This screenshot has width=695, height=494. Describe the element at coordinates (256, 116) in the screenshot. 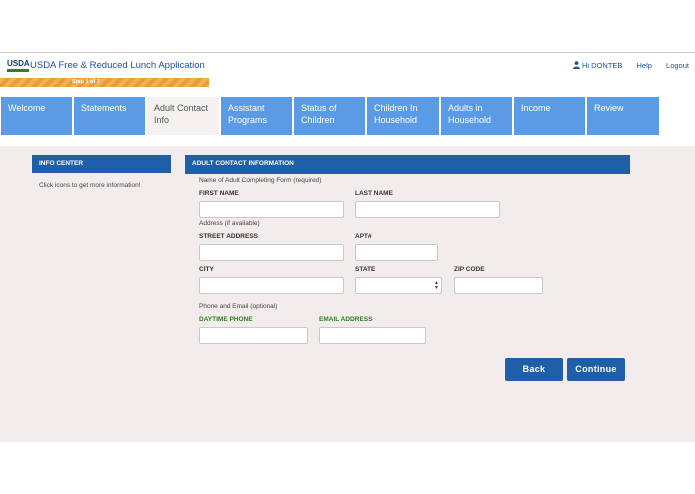

I see `tab-assistant-programs: Assistant Programs` at that location.